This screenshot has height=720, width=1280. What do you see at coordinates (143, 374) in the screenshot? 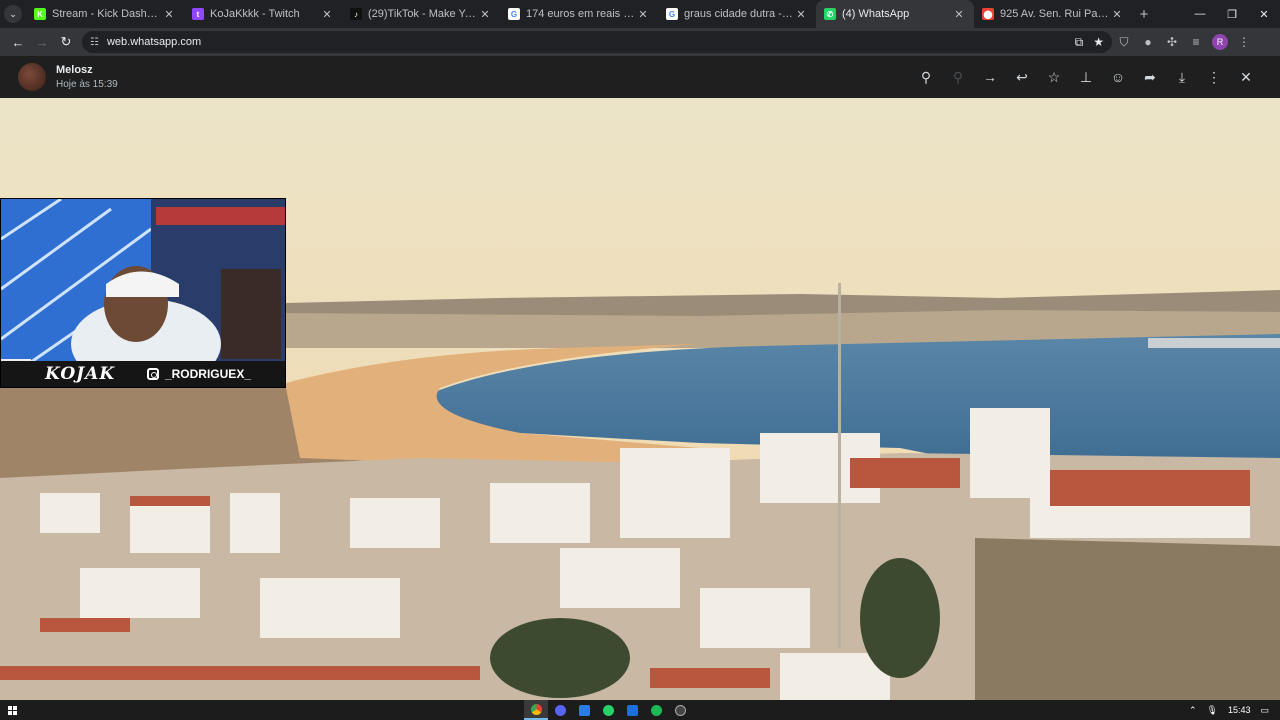
I see `webcam-nameplate: KOJAK _RODRIGUEX_` at bounding box center [143, 374].